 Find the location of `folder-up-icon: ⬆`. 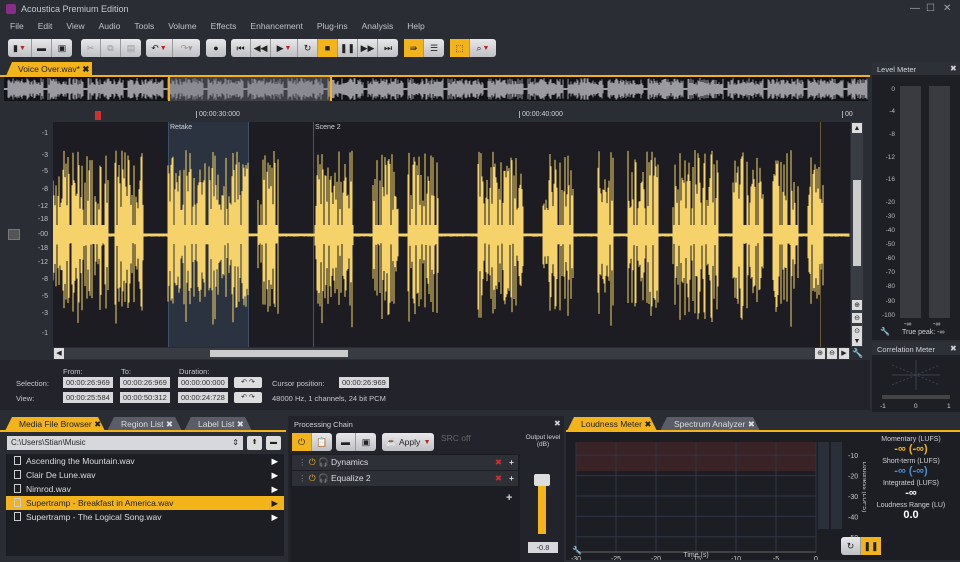

folder-up-icon: ⬆ is located at coordinates (254, 443).